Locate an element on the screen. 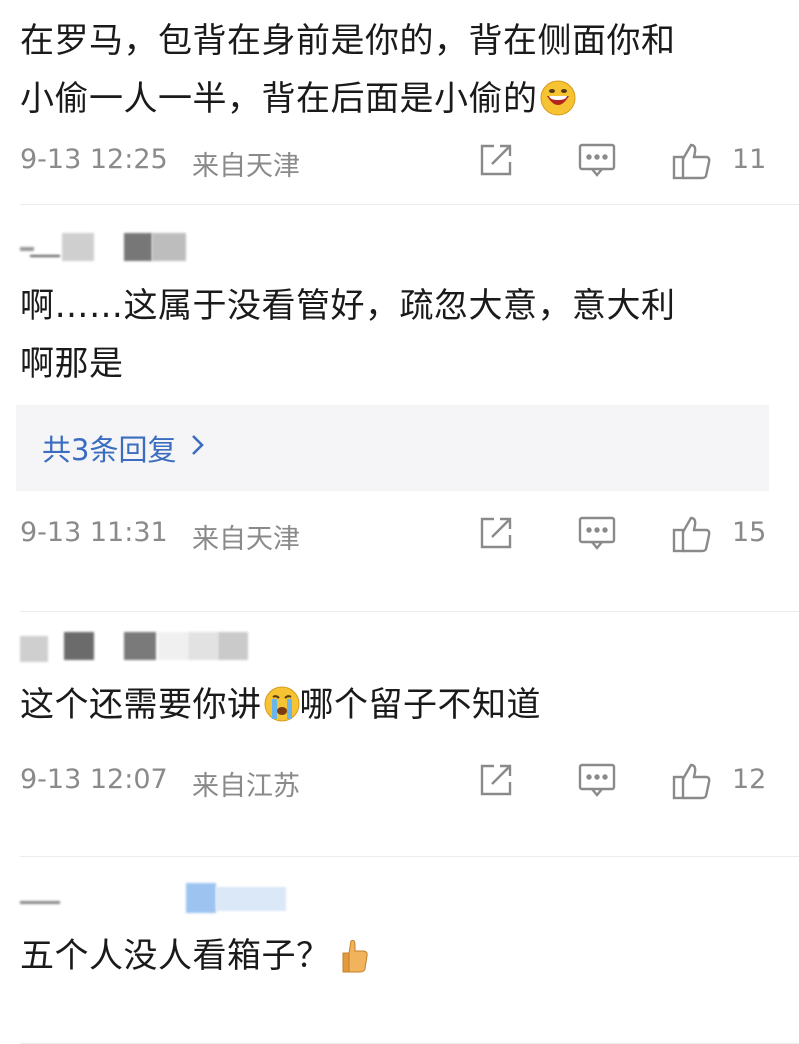 The width and height of the screenshot is (799, 1044). comment-meta: 9-13 11:31 来自天津 15 is located at coordinates (399, 533).